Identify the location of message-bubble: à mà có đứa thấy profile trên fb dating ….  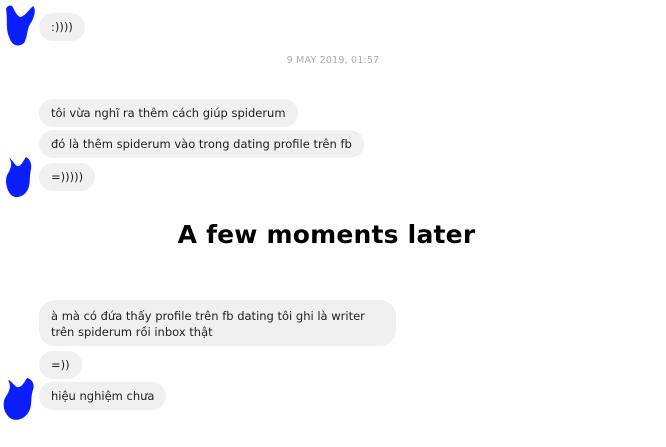
(217, 323).